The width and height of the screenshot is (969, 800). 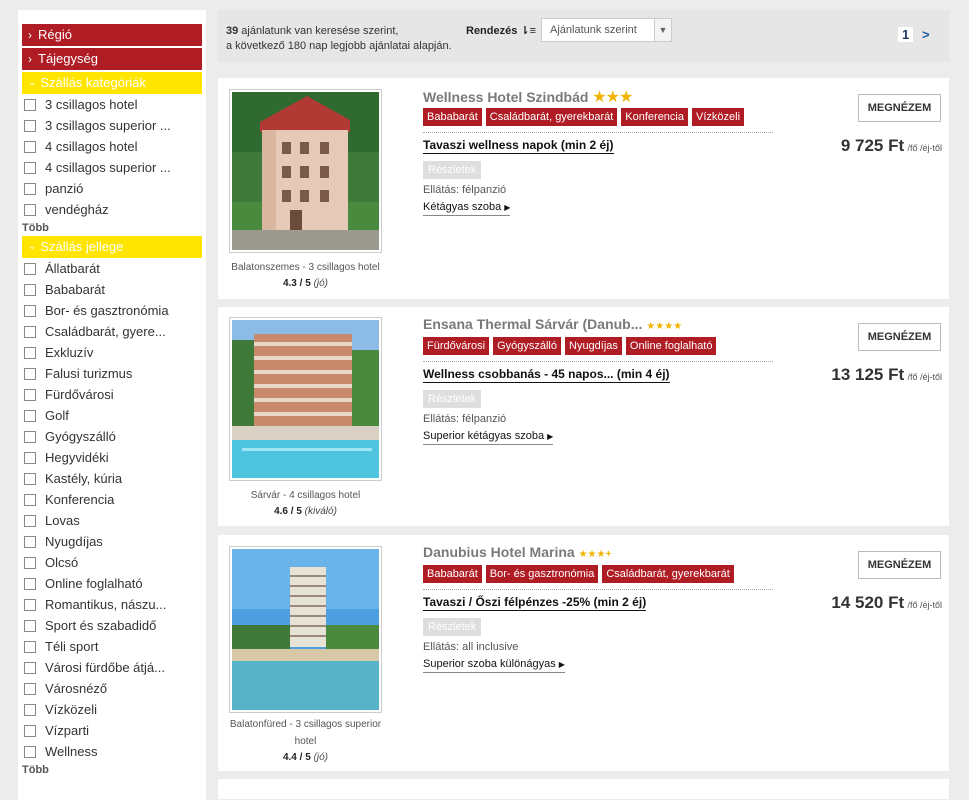 What do you see at coordinates (112, 499) in the screenshot?
I see `type-filter-item: Konferencia` at bounding box center [112, 499].